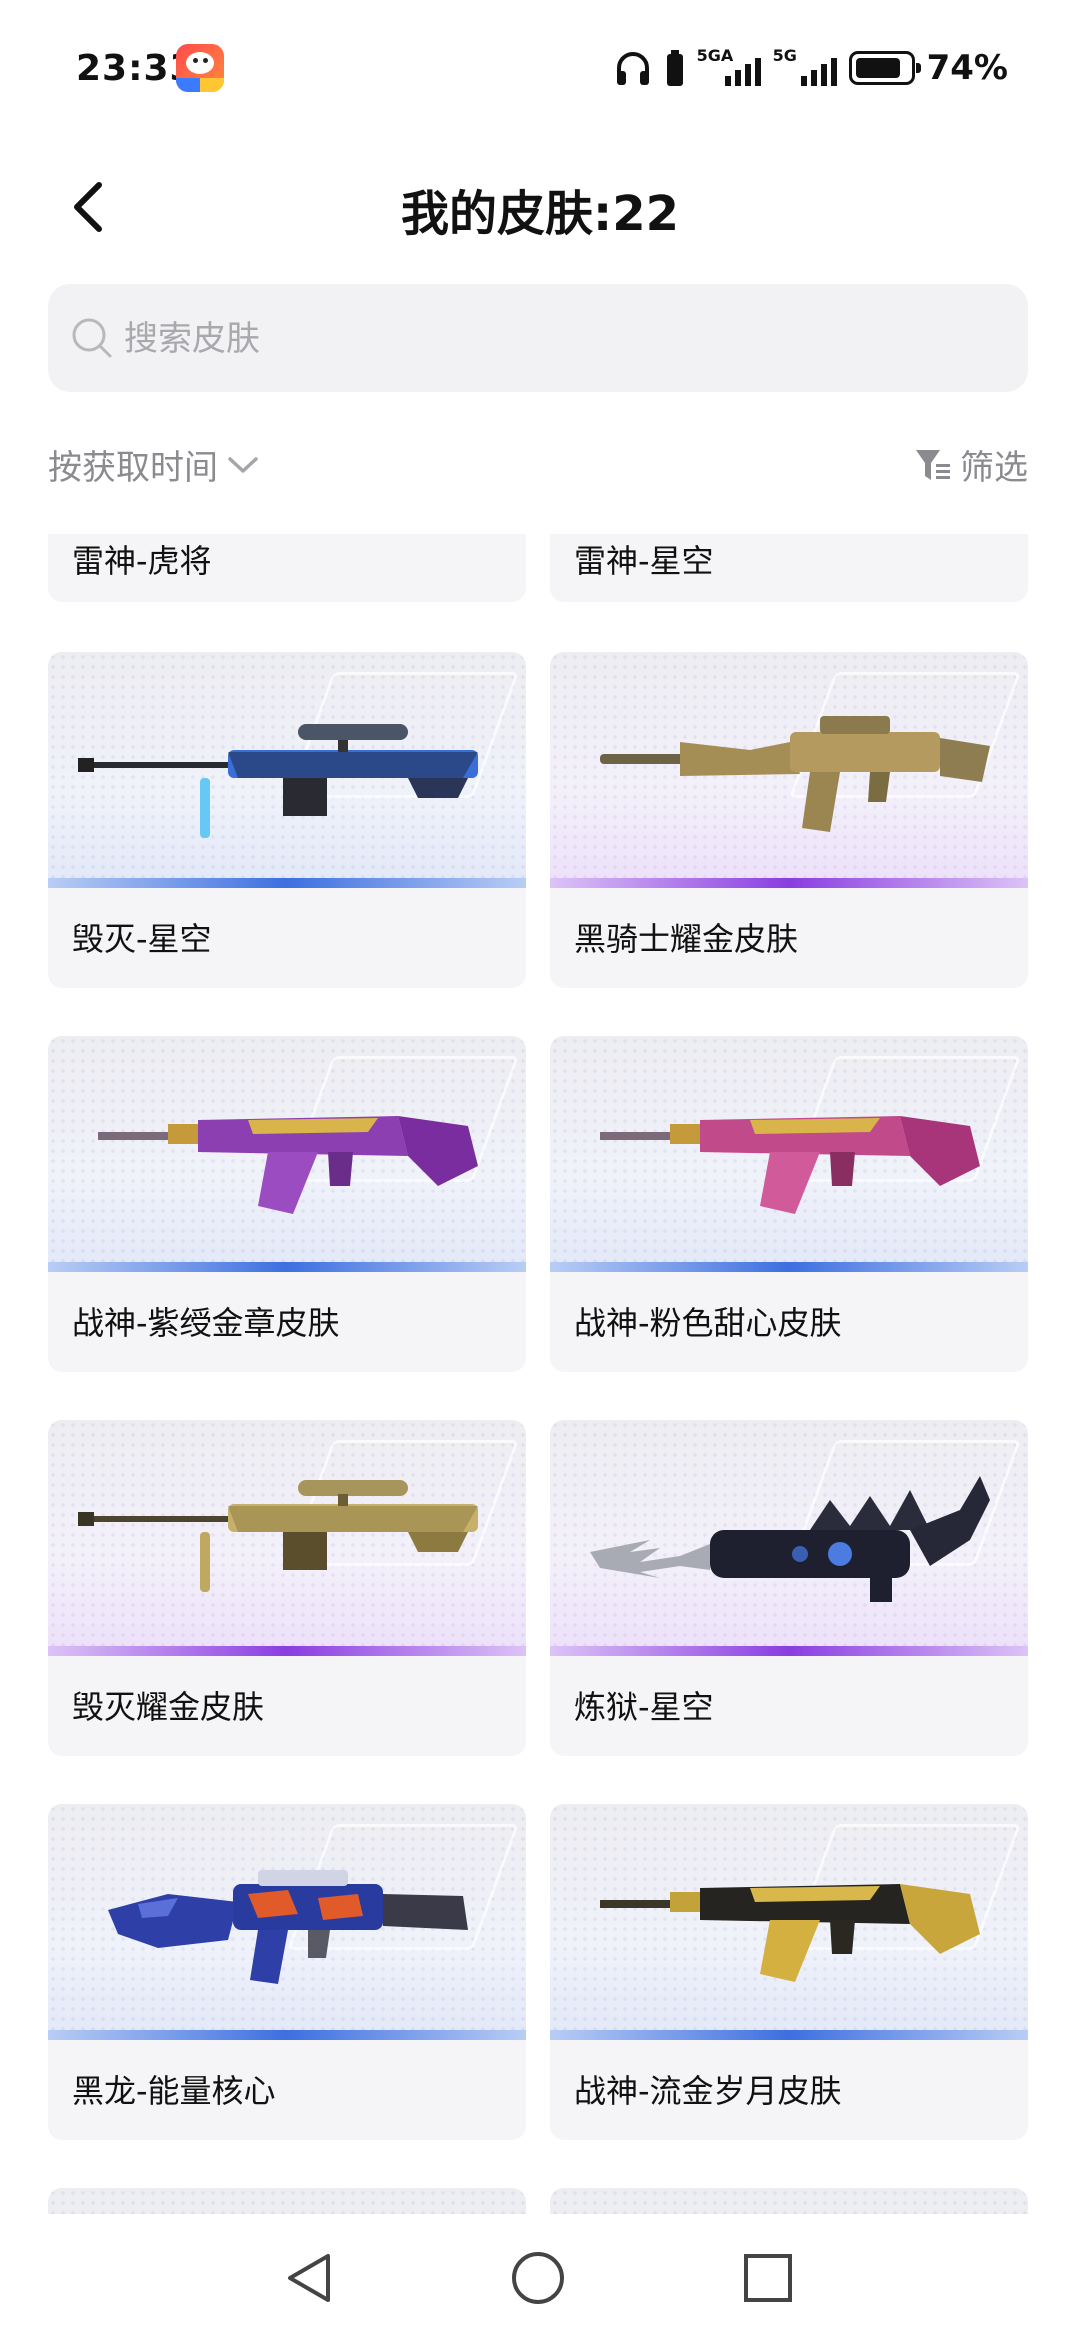 This screenshot has width=1080, height=2338. Describe the element at coordinates (884, 68) in the screenshot. I see `battery-icon` at that location.